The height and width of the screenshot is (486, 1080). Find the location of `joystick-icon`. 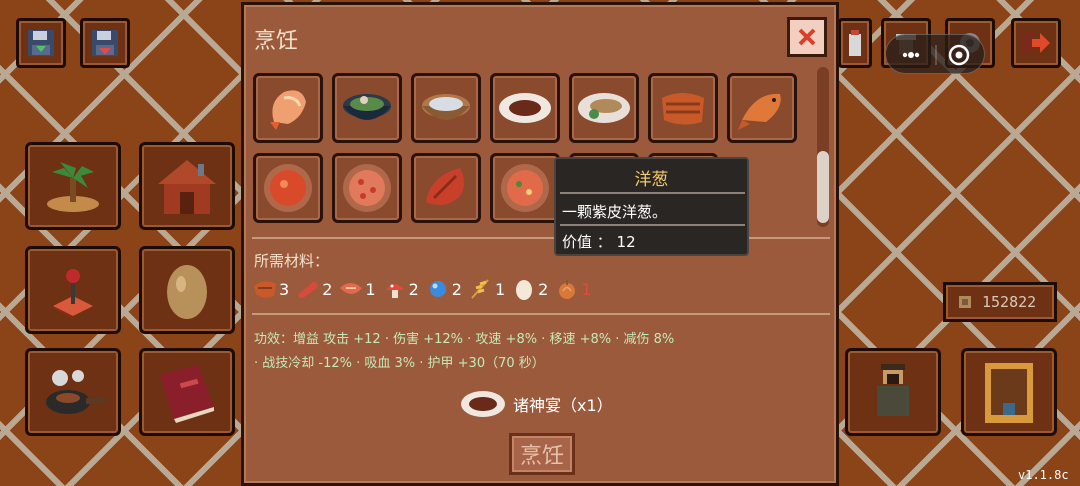

joystick-icon is located at coordinates (73, 293).